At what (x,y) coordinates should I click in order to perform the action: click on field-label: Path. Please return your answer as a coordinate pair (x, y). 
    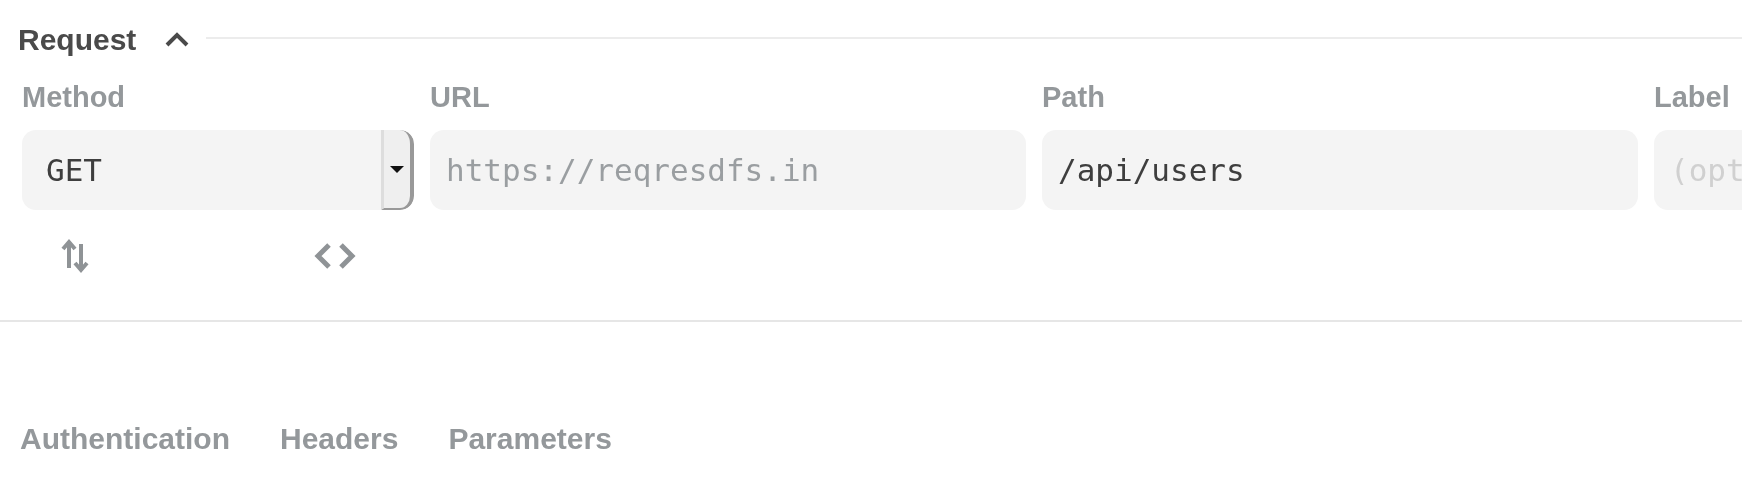
    Looking at the image, I should click on (1074, 97).